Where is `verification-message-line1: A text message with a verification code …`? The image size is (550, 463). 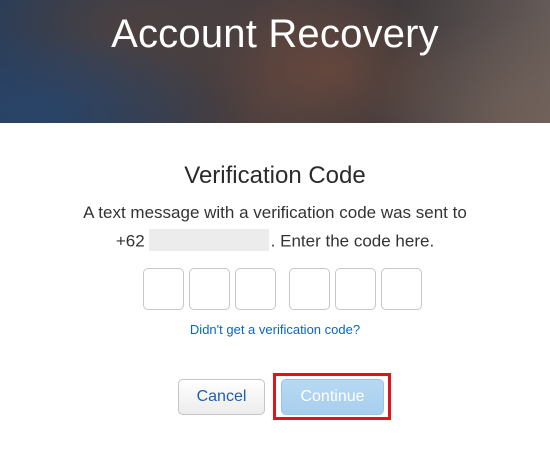
verification-message-line1: A text message with a verification code … is located at coordinates (275, 212).